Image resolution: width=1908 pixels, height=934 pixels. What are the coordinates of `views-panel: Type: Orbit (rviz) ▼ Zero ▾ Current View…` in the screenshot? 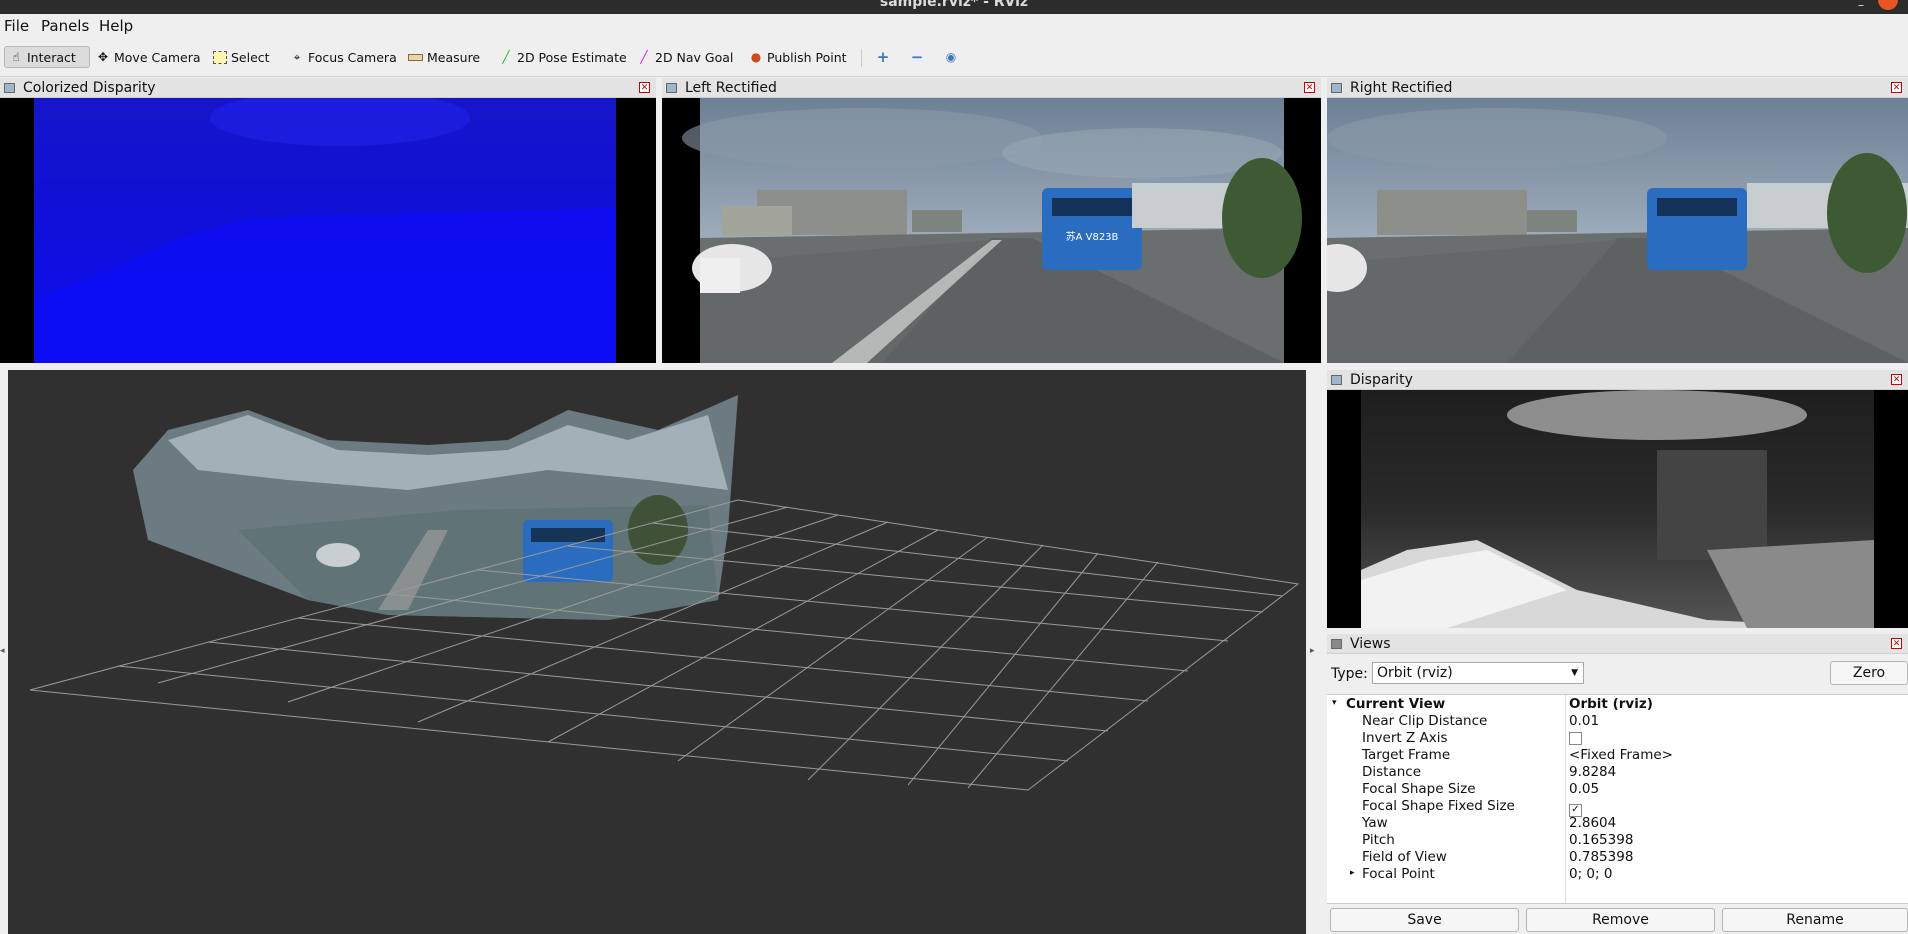 It's located at (1617, 794).